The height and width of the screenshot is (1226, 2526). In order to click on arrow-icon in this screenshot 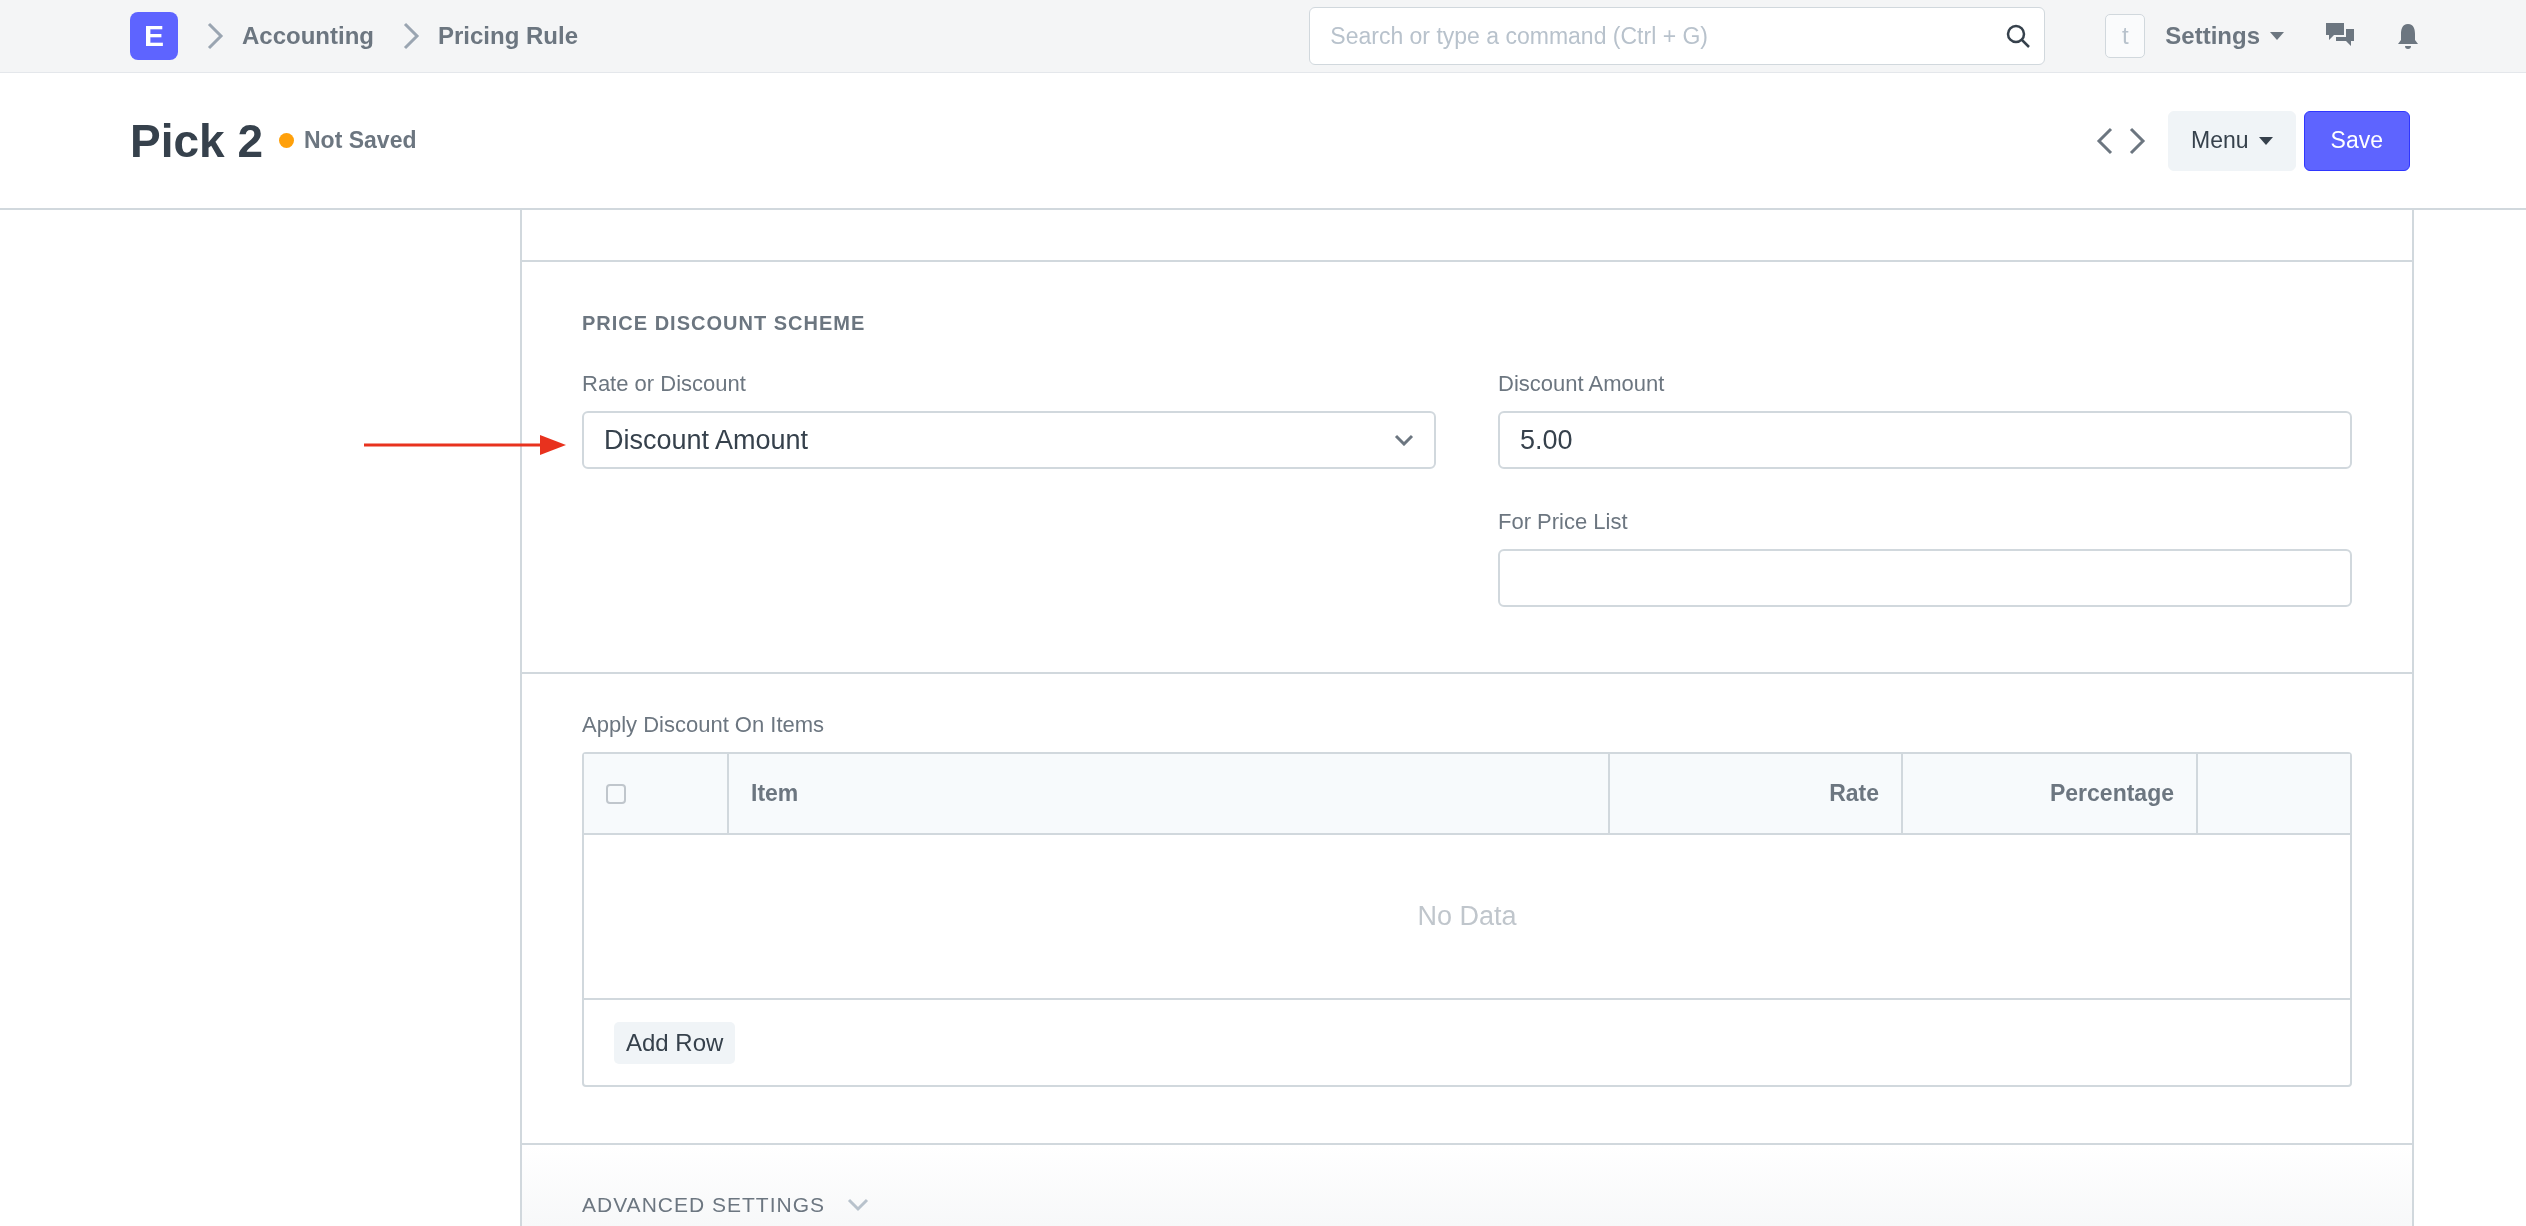, I will do `click(465, 445)`.